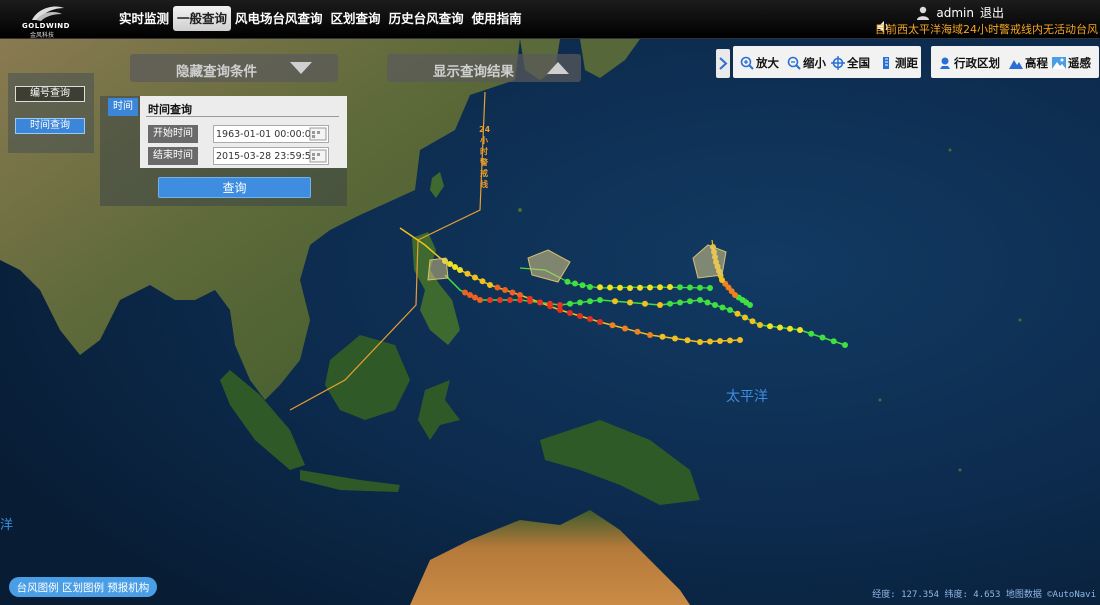 This screenshot has width=1100, height=605. I want to click on zoom-out-tool: 缩小, so click(806, 63).